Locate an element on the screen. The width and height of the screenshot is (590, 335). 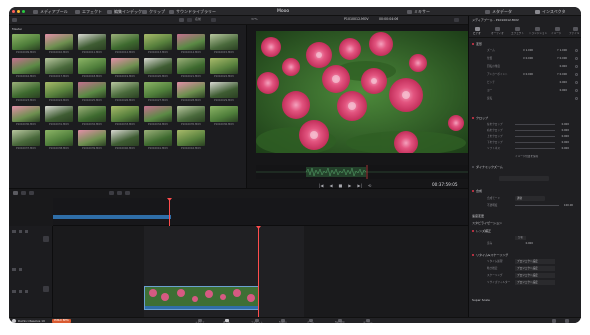
page-tab-cut: カット is located at coordinates (226, 320).